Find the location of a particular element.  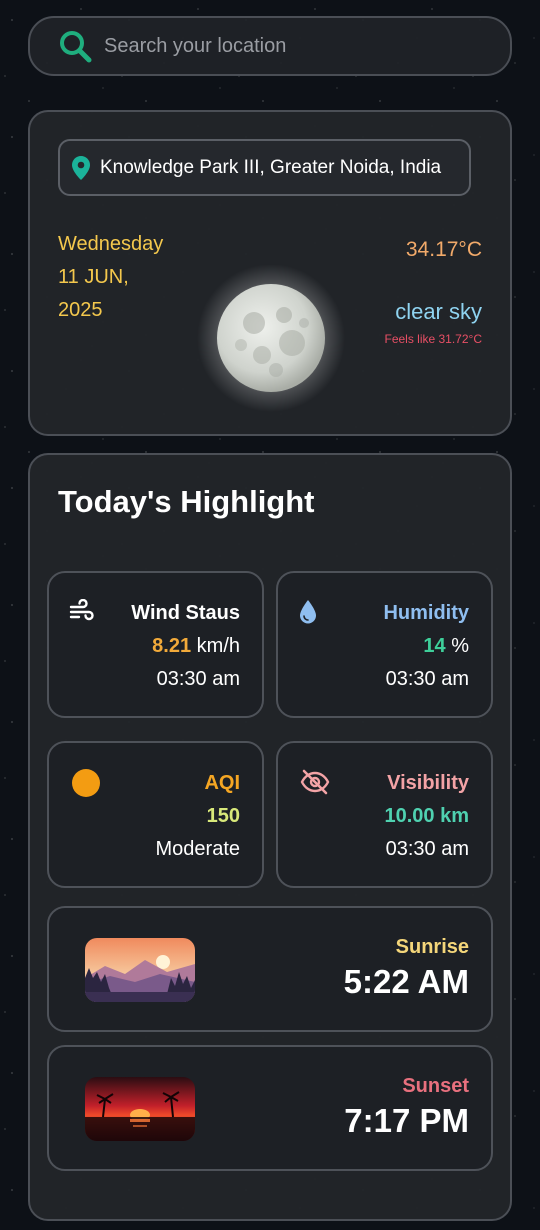

location-pill: Knowledge Park III, Greater Noida, India is located at coordinates (264, 167).